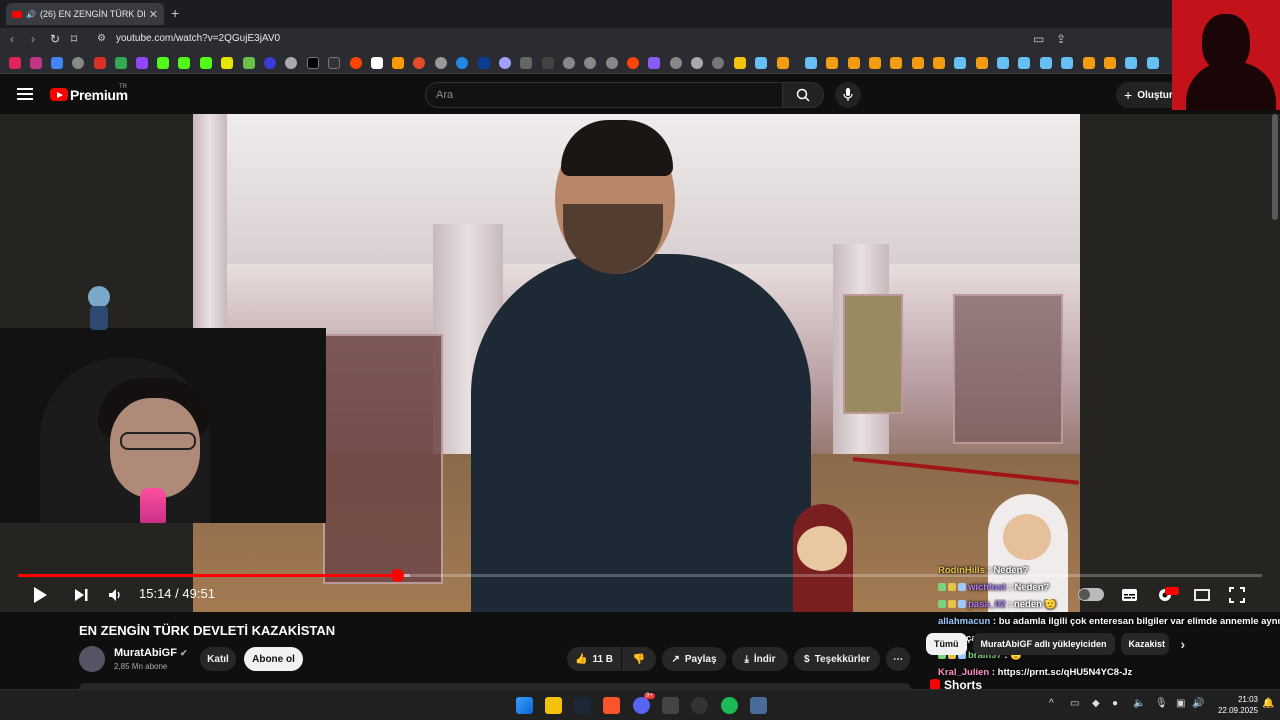 The height and width of the screenshot is (720, 1280). What do you see at coordinates (553, 705) in the screenshot?
I see `file-explorer-icon` at bounding box center [553, 705].